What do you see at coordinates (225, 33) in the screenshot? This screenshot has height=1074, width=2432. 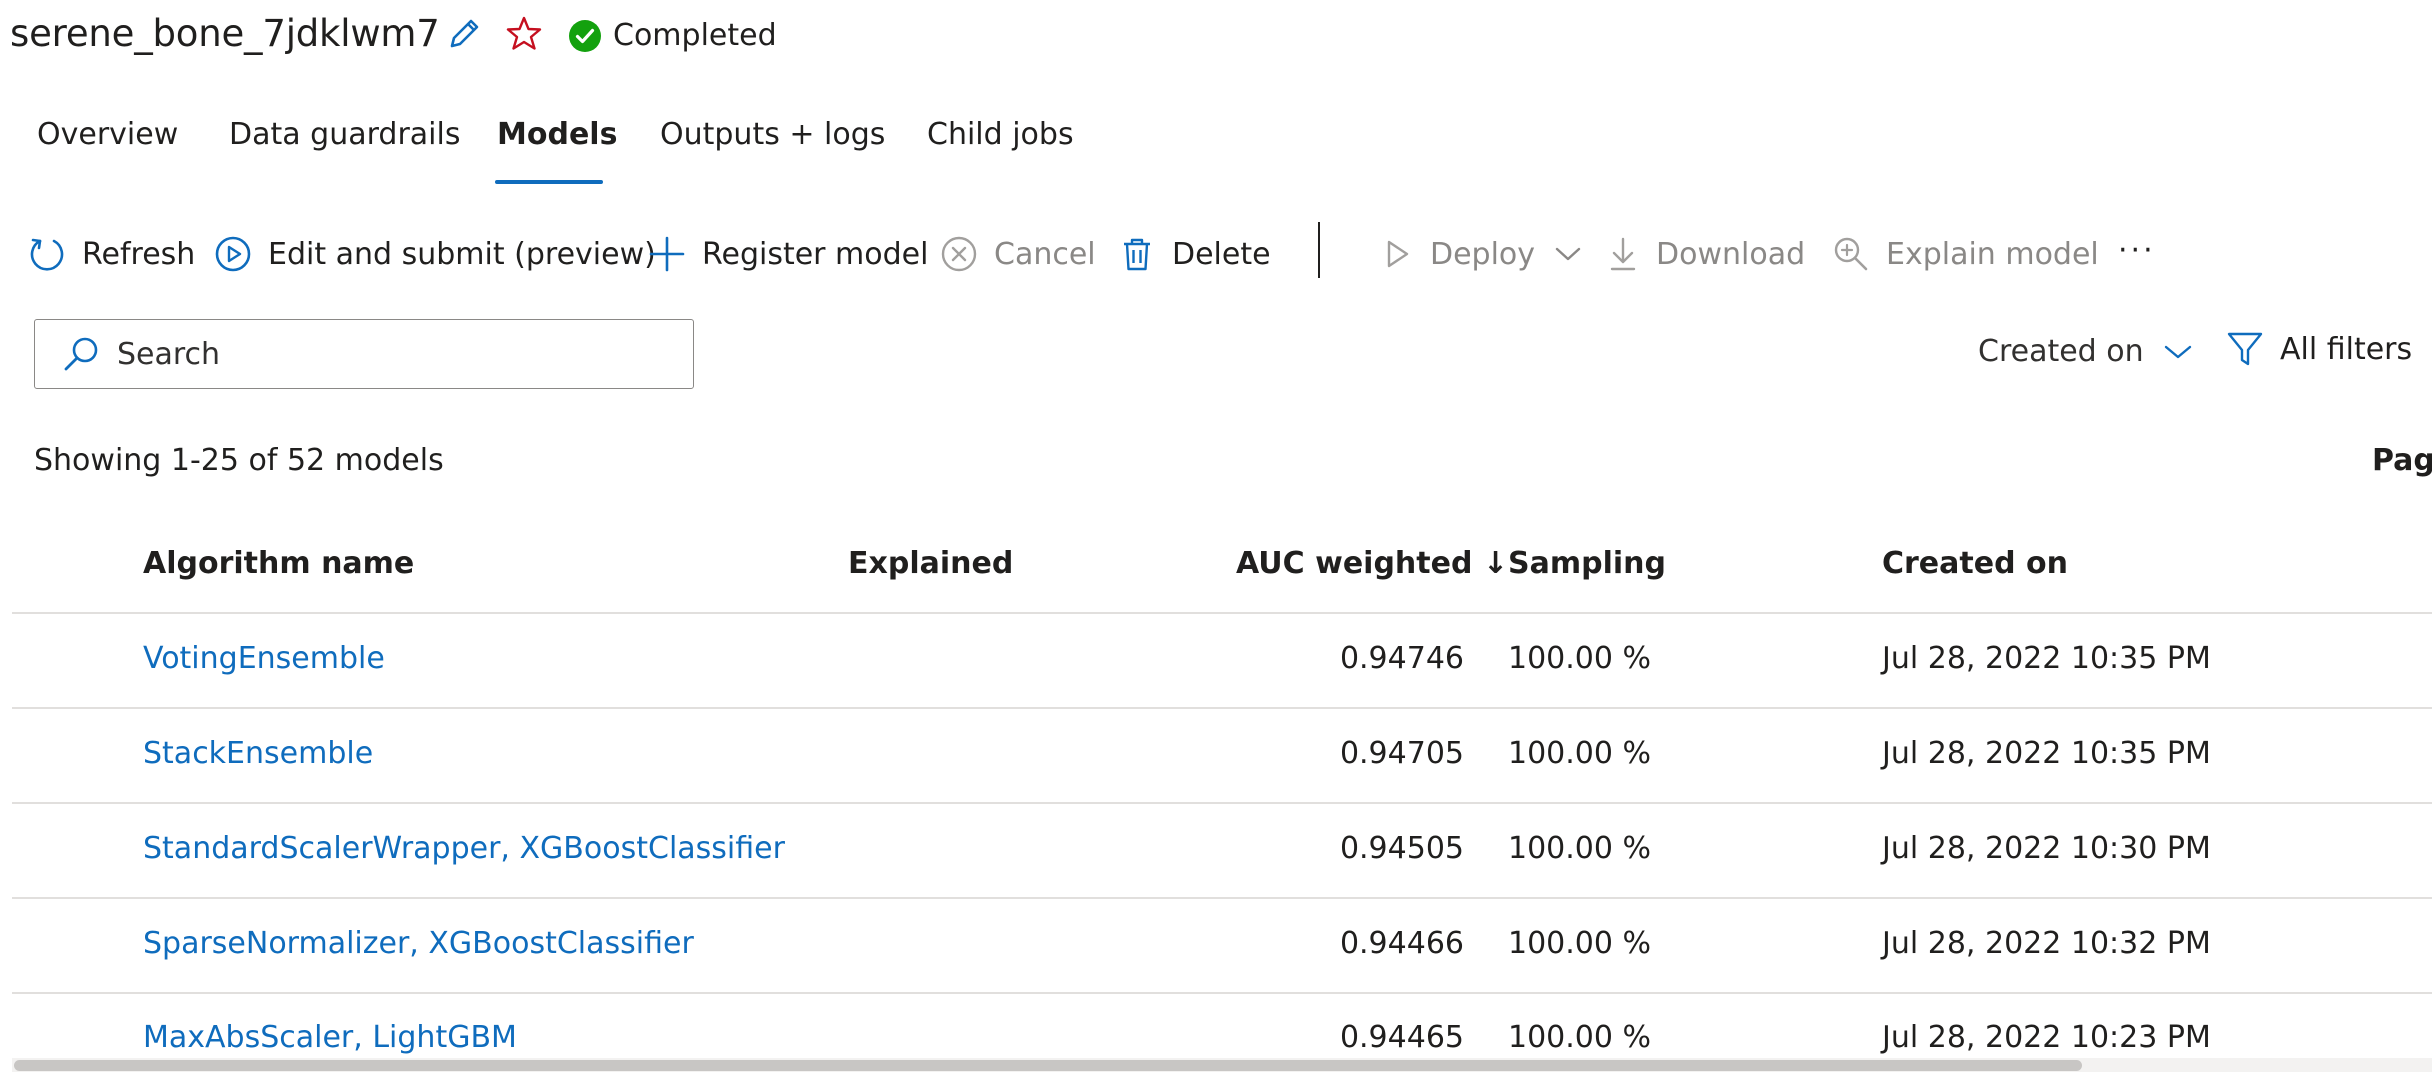 I see `job-title: serene_bone_7jdklwm7` at bounding box center [225, 33].